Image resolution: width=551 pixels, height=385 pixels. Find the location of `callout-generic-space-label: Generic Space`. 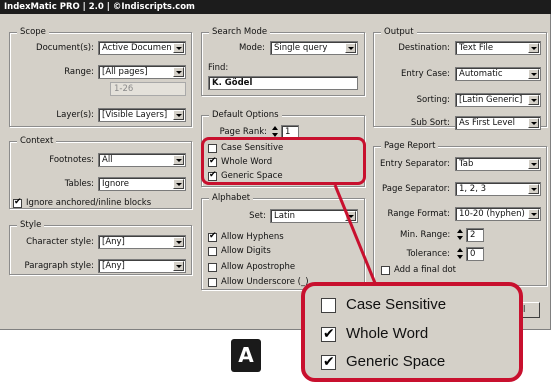

callout-generic-space-label: Generic Space is located at coordinates (396, 361).